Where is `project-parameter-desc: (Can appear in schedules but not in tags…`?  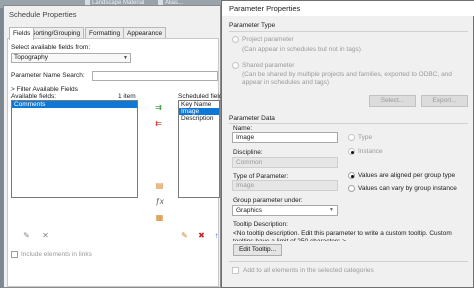
project-parameter-desc: (Can appear in schedules but not in tags… is located at coordinates (301, 49).